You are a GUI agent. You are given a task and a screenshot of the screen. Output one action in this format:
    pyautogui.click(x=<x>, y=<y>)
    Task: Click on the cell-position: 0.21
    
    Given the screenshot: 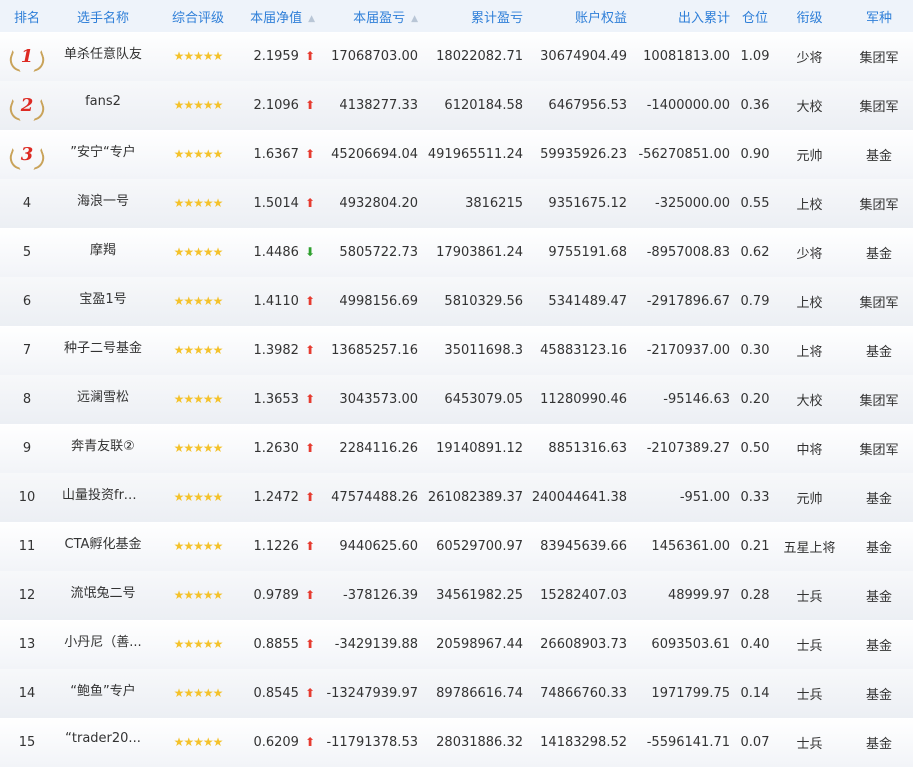 What is the action you would take?
    pyautogui.click(x=755, y=546)
    